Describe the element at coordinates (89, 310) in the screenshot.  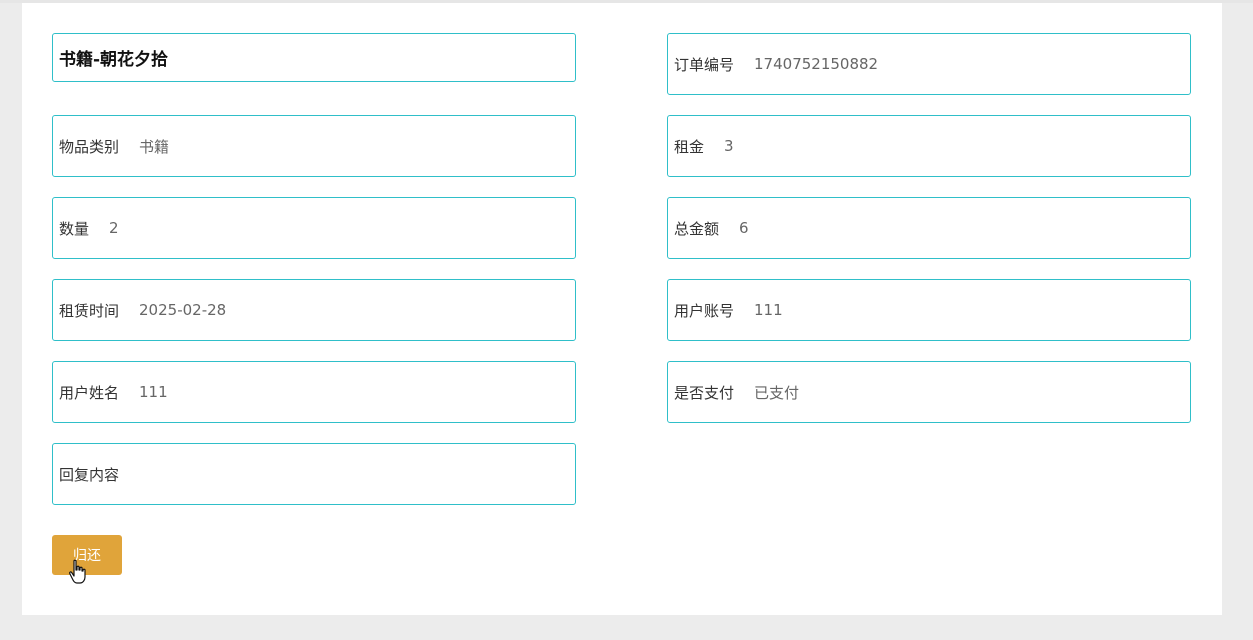
I see `field-label: 租赁时间` at that location.